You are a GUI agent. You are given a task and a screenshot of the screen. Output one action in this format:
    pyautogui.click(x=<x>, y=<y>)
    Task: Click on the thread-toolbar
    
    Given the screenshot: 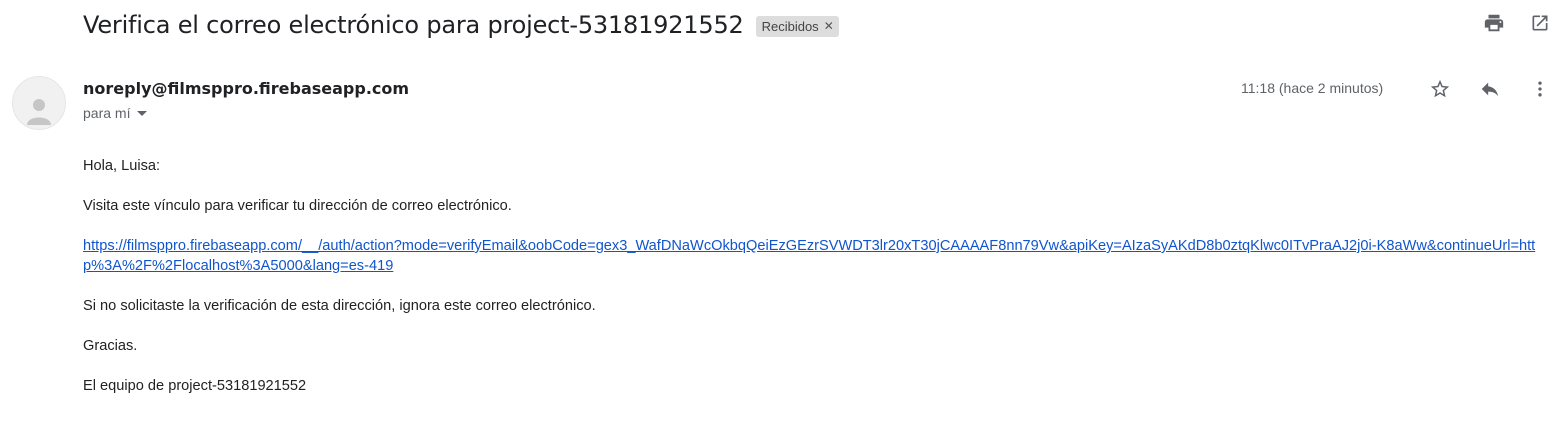 What is the action you would take?
    pyautogui.click(x=1517, y=23)
    